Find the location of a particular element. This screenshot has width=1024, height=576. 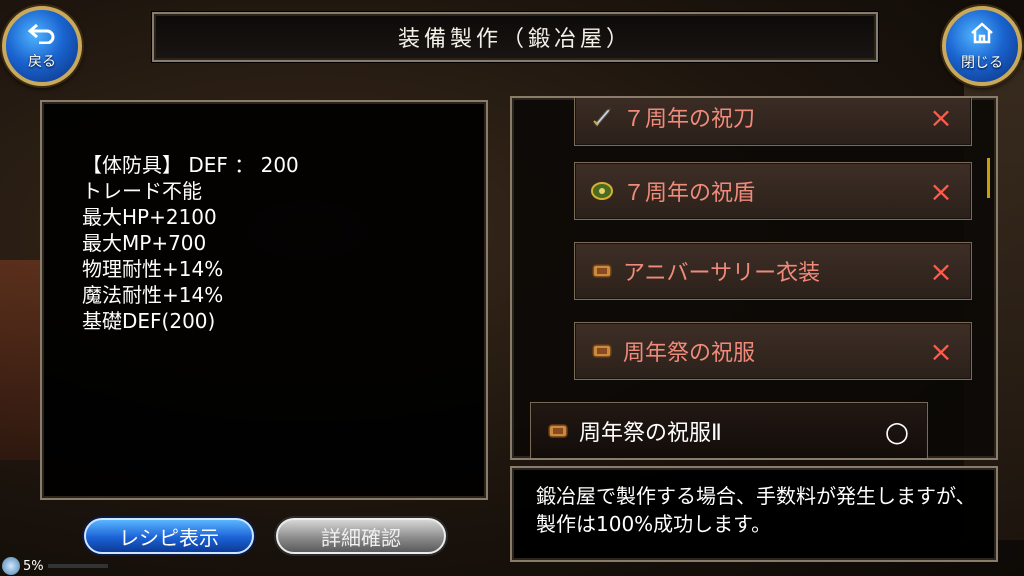

title-bar: 装備製作（鍛冶屋） is located at coordinates (515, 37).